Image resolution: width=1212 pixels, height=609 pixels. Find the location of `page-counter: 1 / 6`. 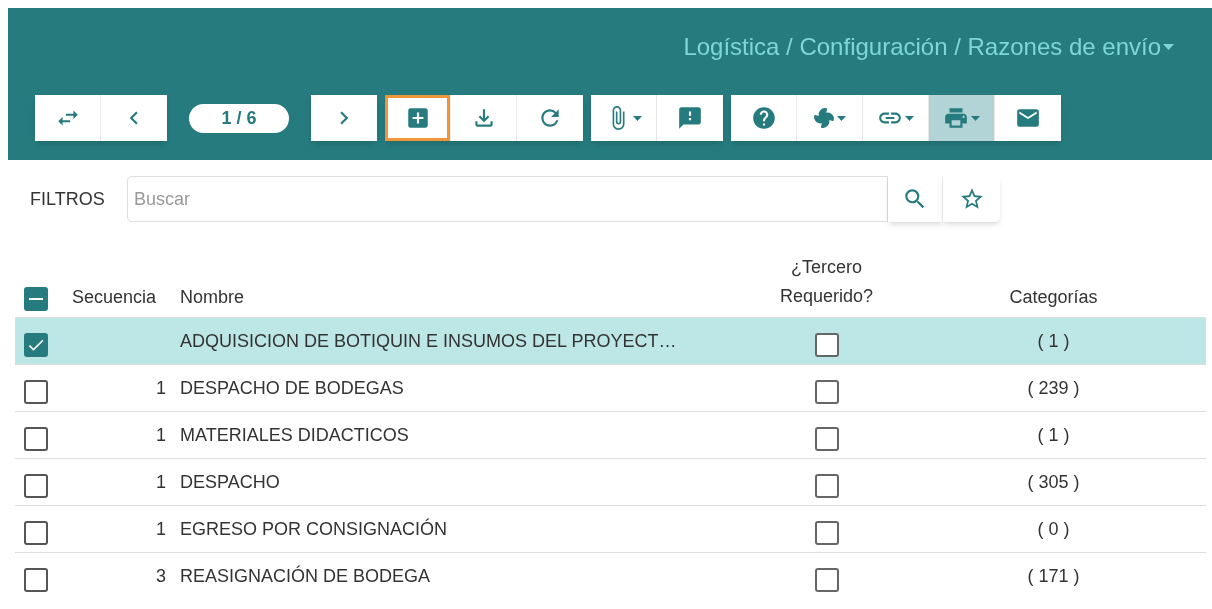

page-counter: 1 / 6 is located at coordinates (239, 118).